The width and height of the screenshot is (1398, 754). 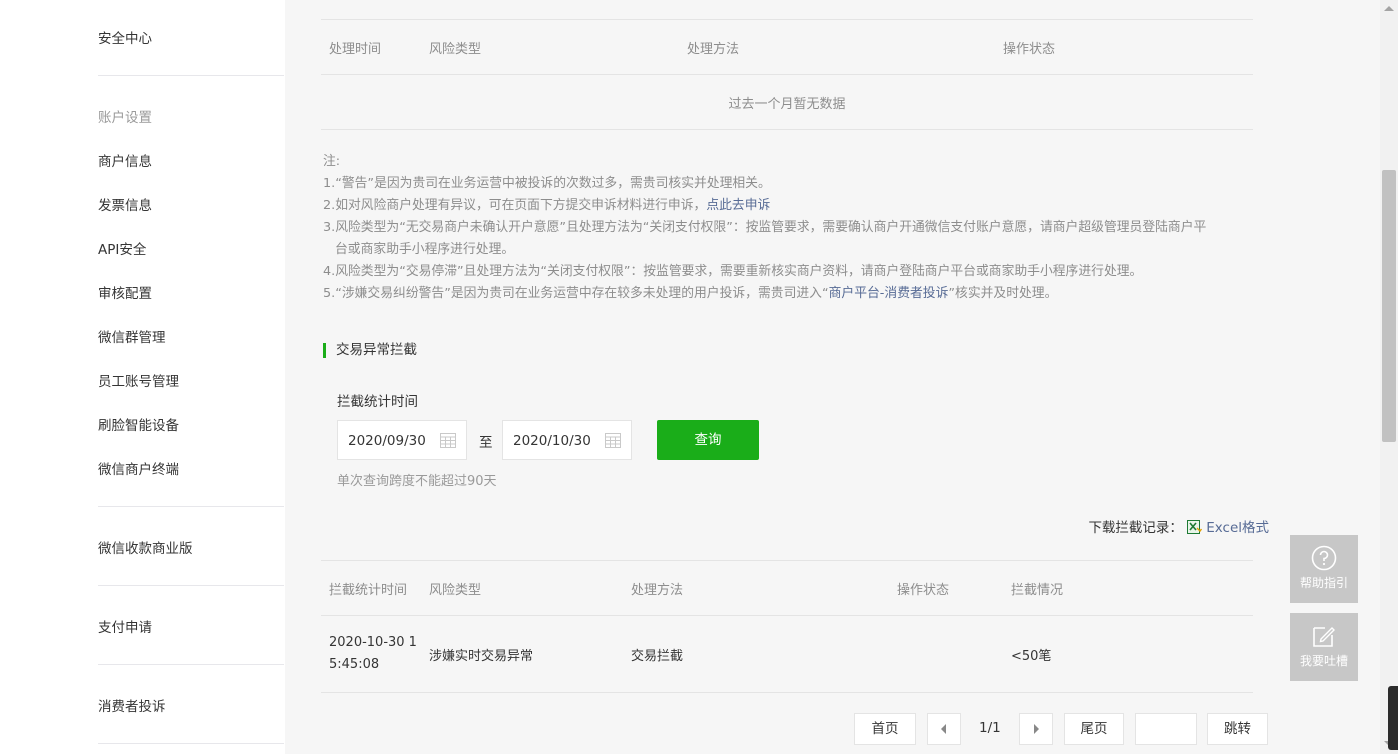 I want to click on end-date-field, so click(x=567, y=440).